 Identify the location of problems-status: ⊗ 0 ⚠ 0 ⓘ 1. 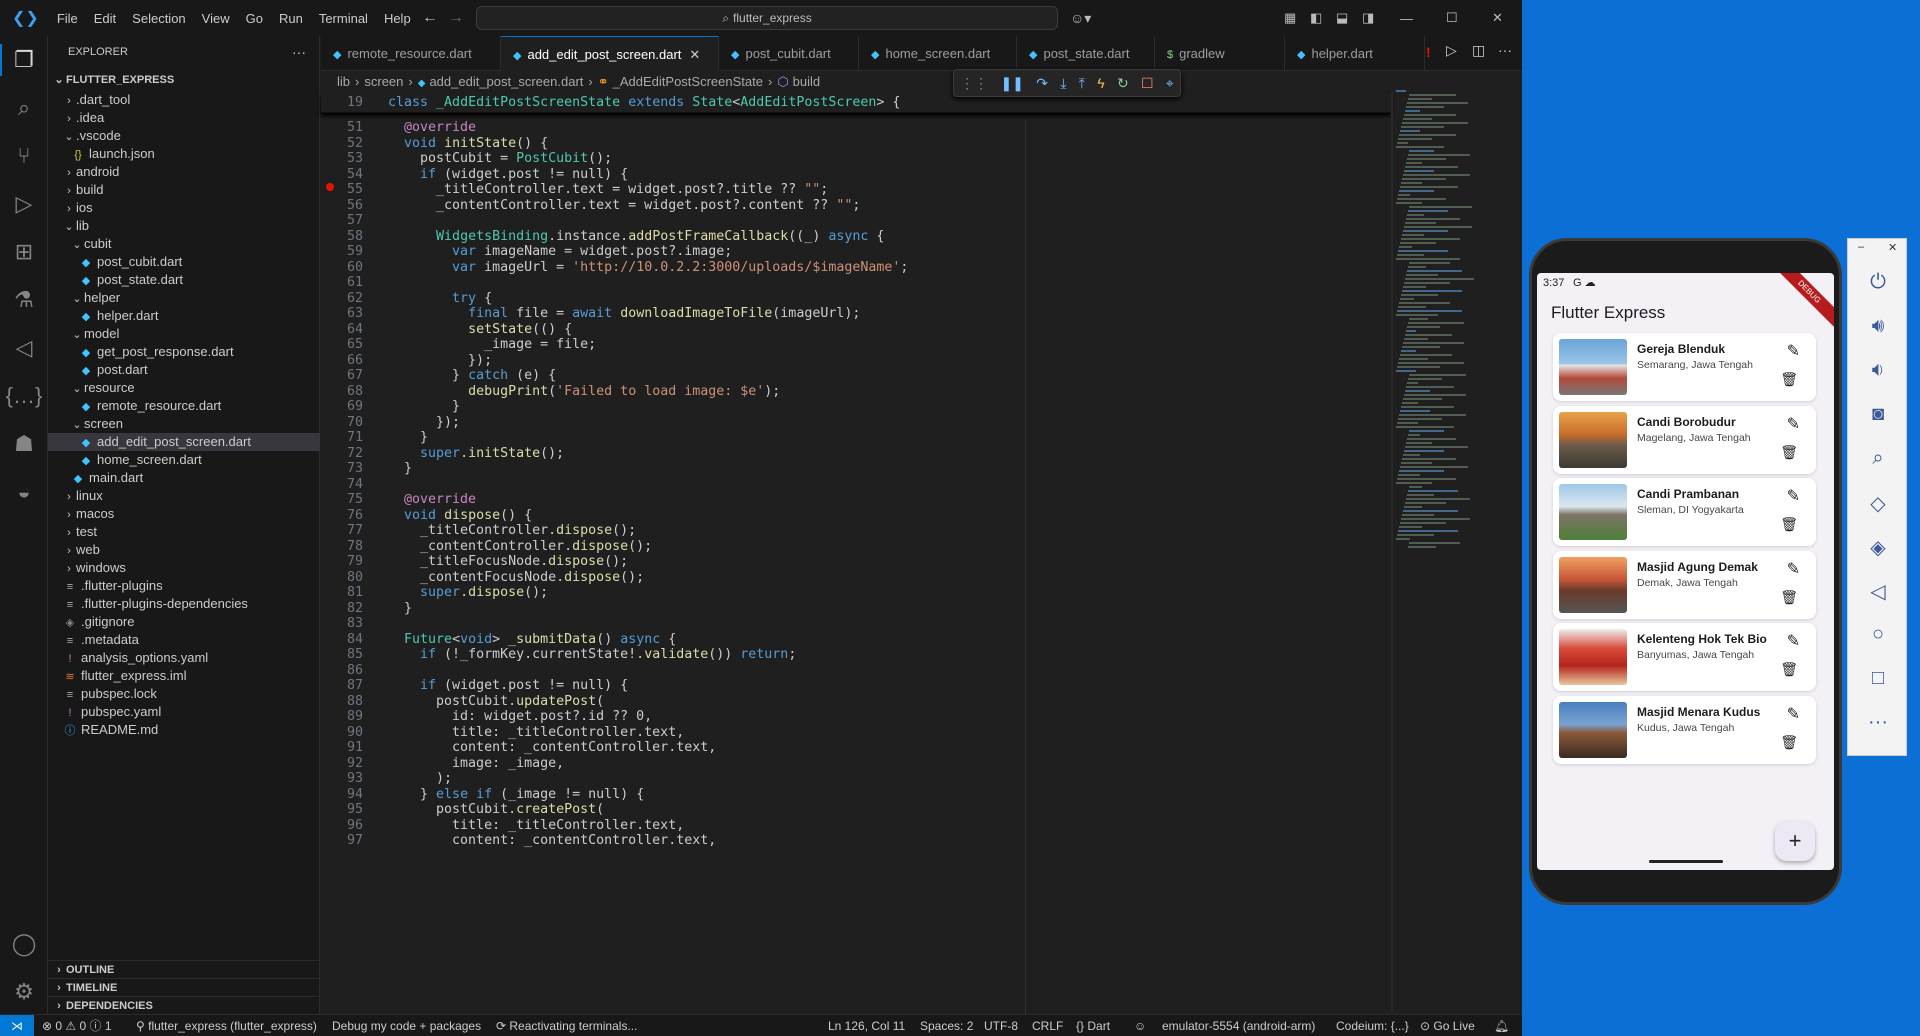
(77, 1025).